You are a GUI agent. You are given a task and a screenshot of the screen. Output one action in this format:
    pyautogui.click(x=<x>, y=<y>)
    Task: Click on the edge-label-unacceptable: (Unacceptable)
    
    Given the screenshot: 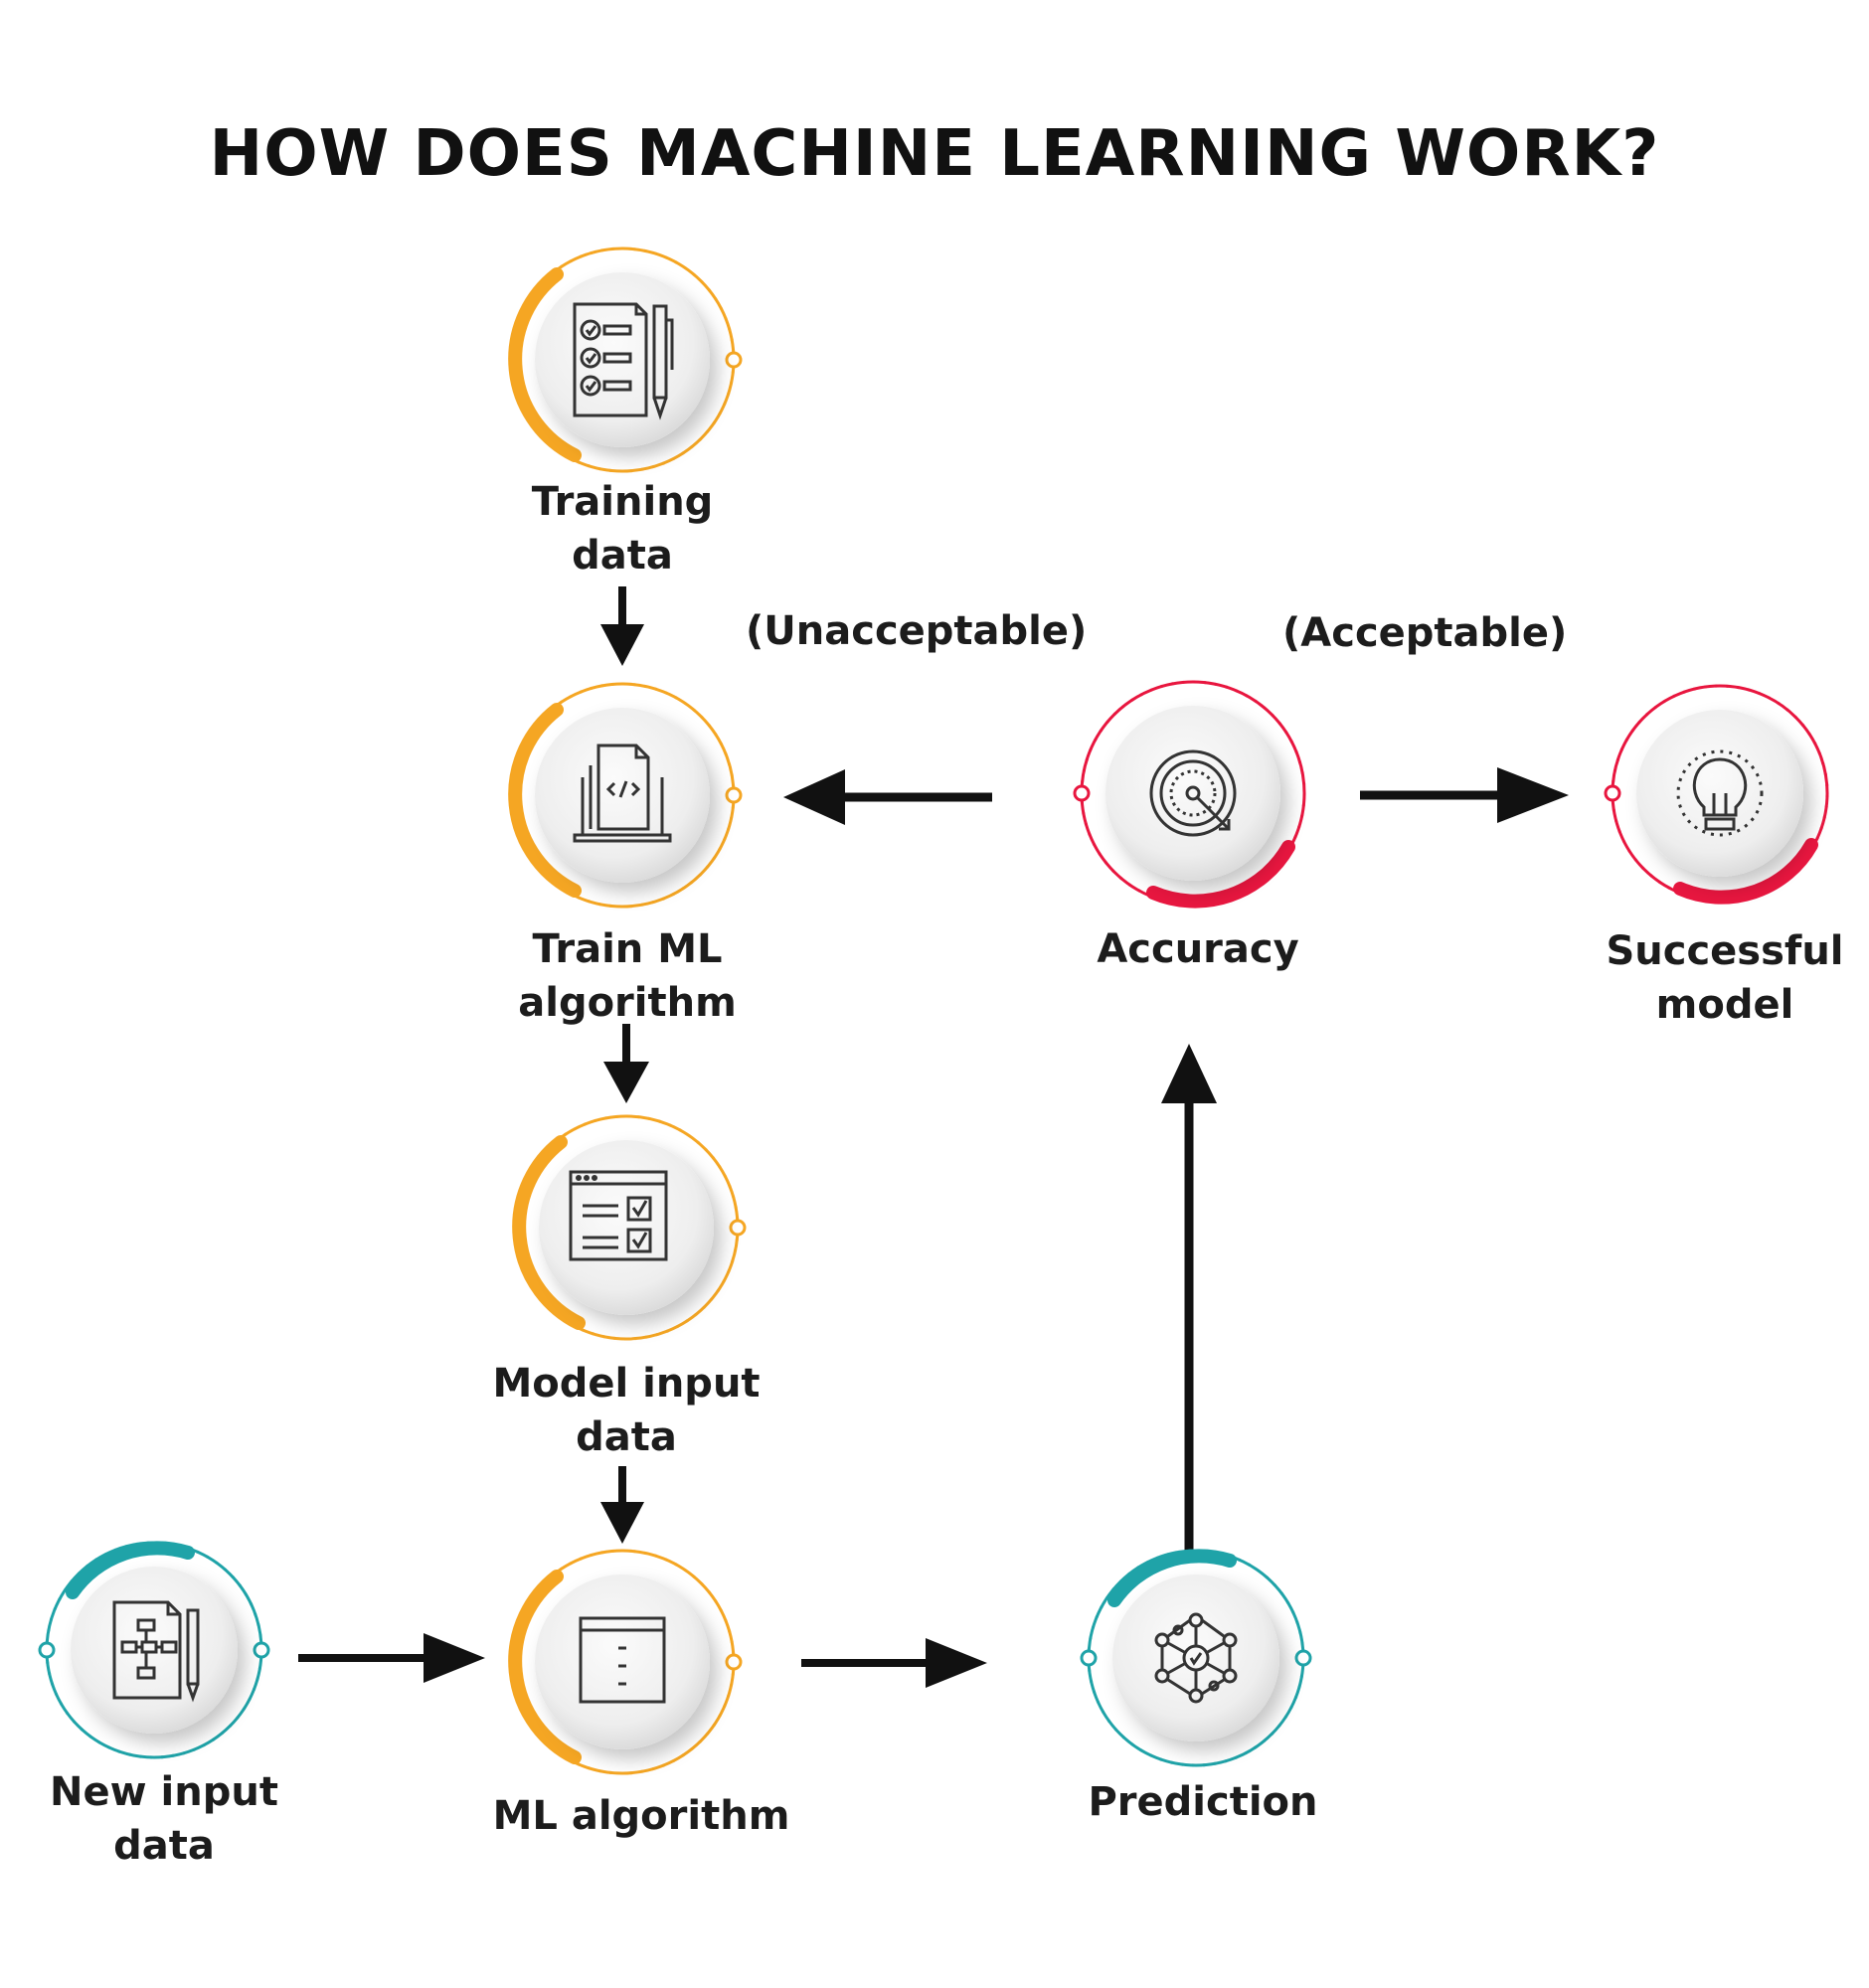 What is the action you would take?
    pyautogui.click(x=917, y=631)
    